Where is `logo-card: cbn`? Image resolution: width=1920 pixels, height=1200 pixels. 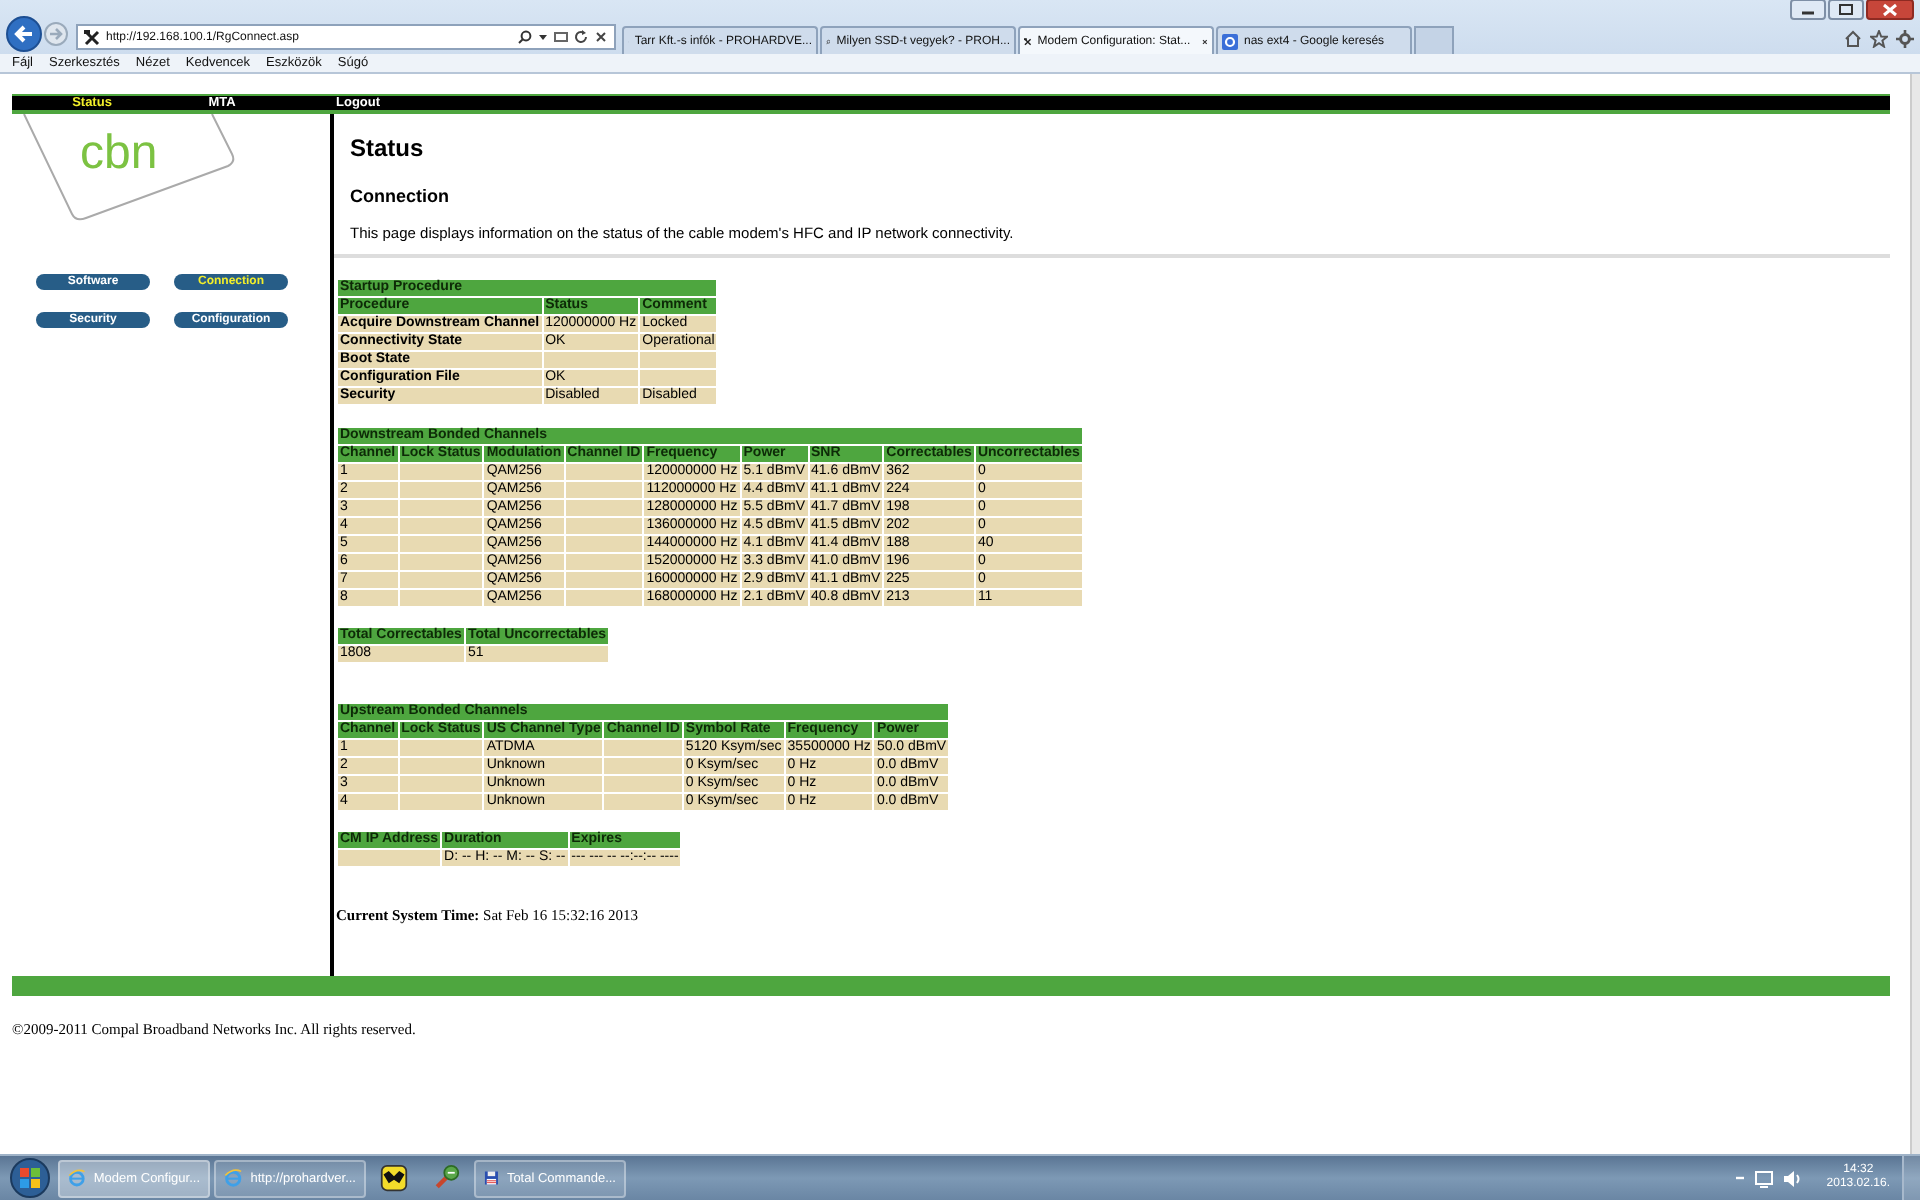
logo-card: cbn is located at coordinates (130, 168).